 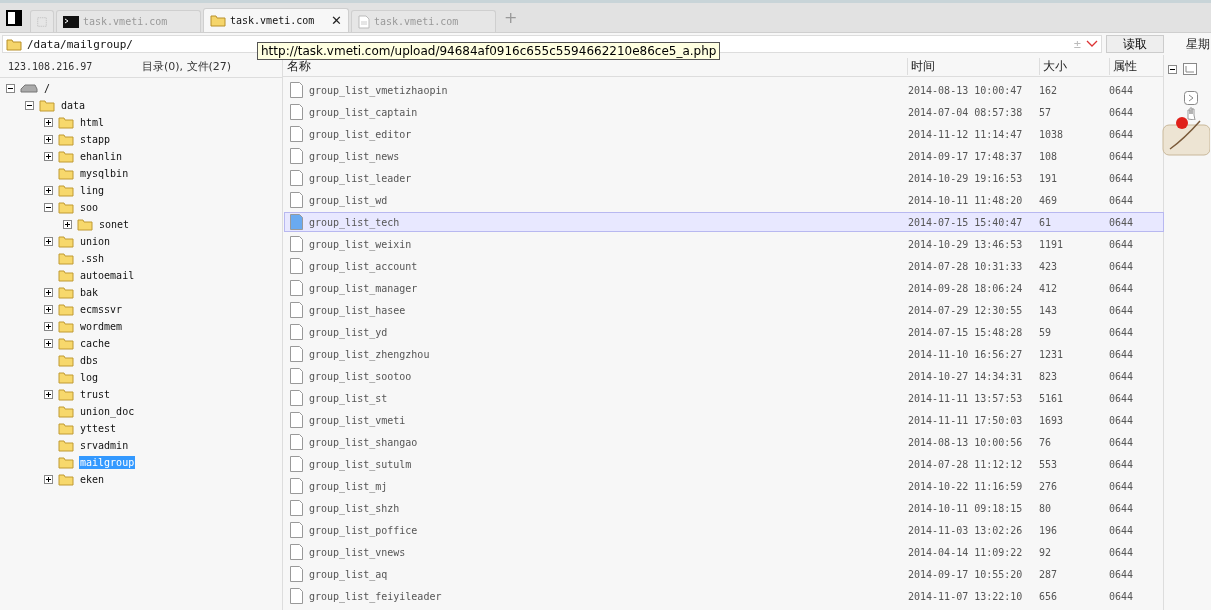 What do you see at coordinates (364, 112) in the screenshot?
I see `file-name: group_list_captain` at bounding box center [364, 112].